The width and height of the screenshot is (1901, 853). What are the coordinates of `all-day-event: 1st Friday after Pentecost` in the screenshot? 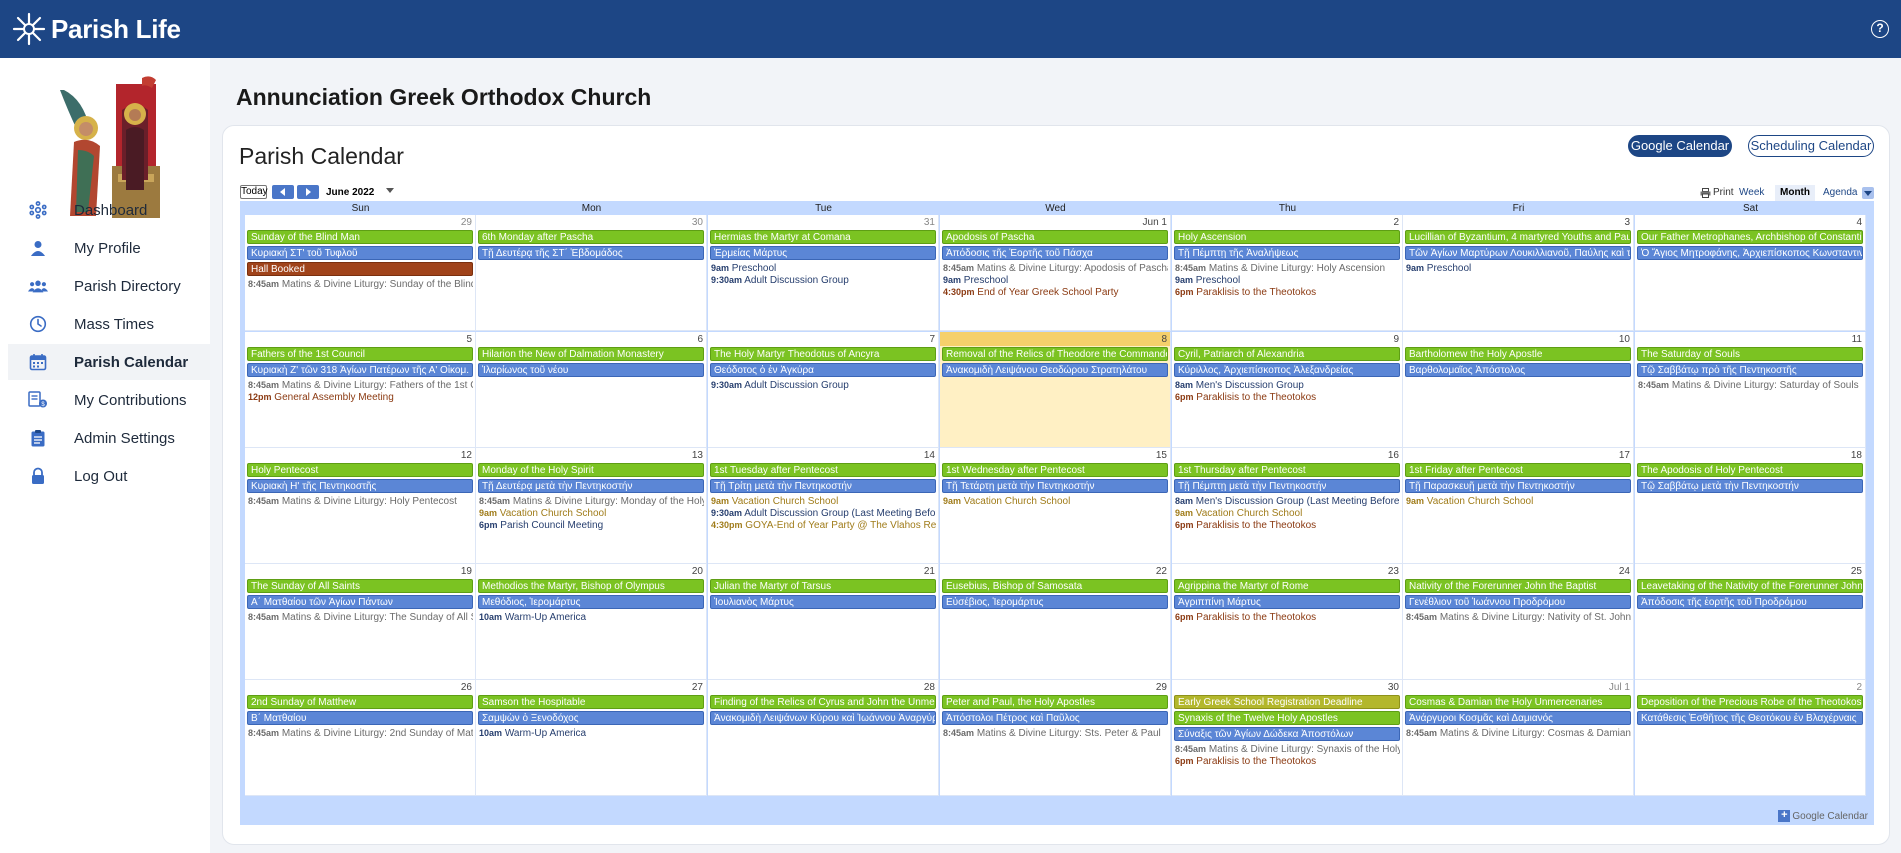 It's located at (1518, 470).